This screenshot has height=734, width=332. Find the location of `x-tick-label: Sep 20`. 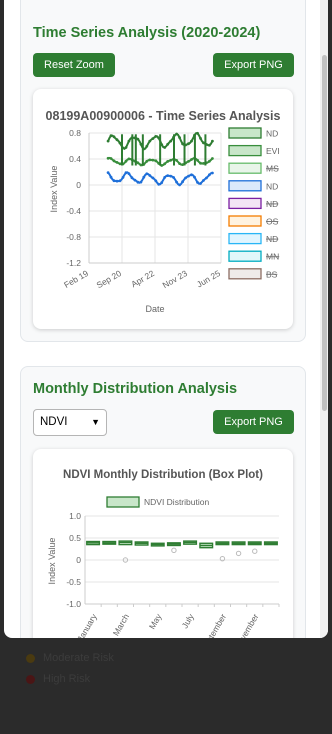

x-tick-label: Sep 20 is located at coordinates (109, 279).